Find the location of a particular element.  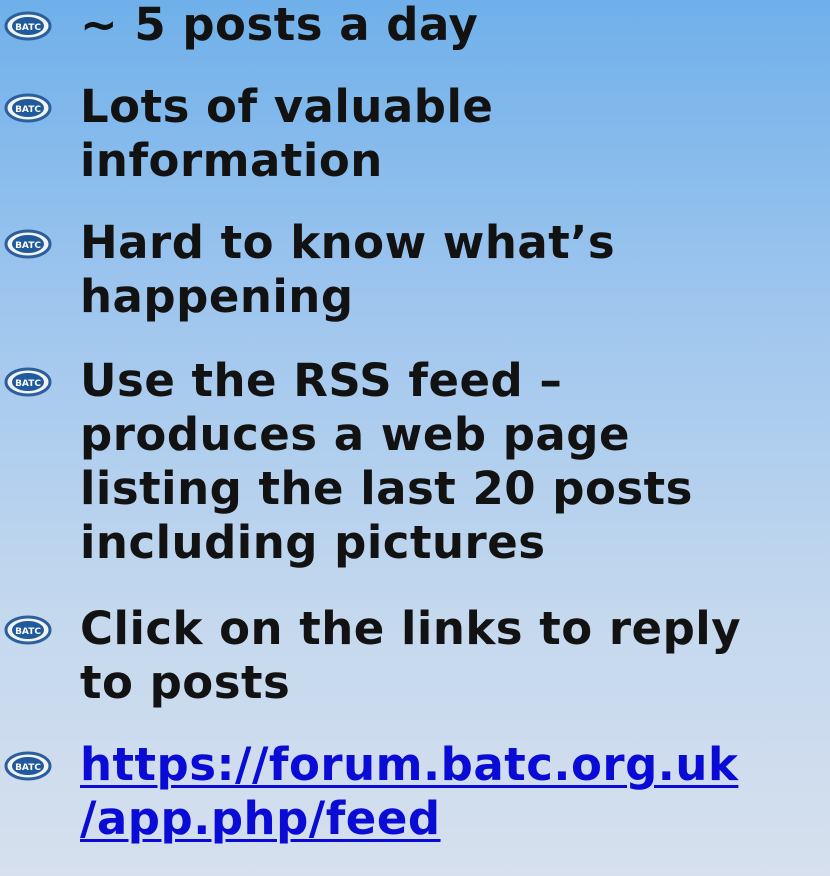

bullet-text: Click on the links to reply to posts is located at coordinates (411, 655).